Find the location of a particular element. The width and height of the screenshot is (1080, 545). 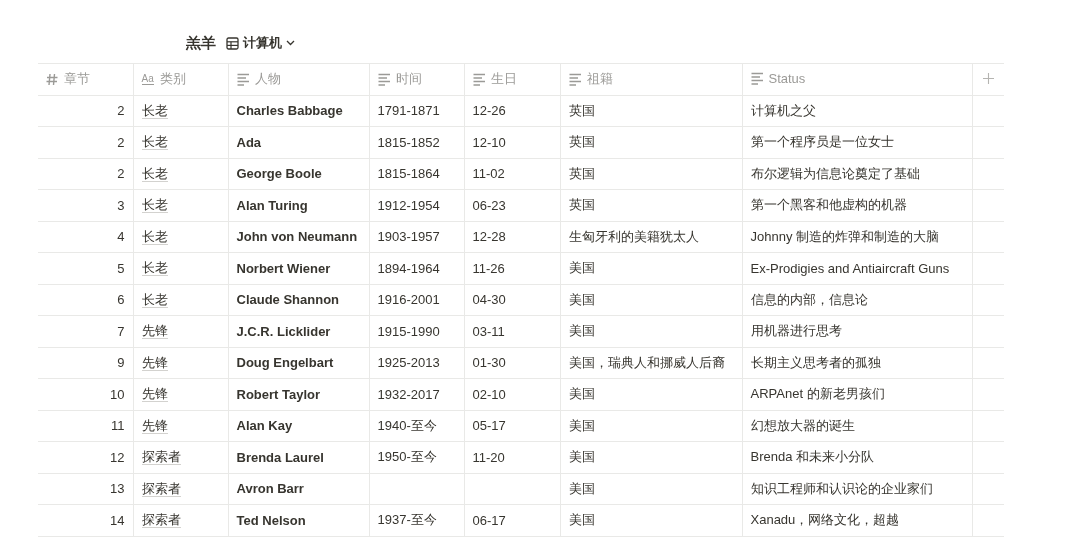

table-cell: George Boole is located at coordinates (279, 174).